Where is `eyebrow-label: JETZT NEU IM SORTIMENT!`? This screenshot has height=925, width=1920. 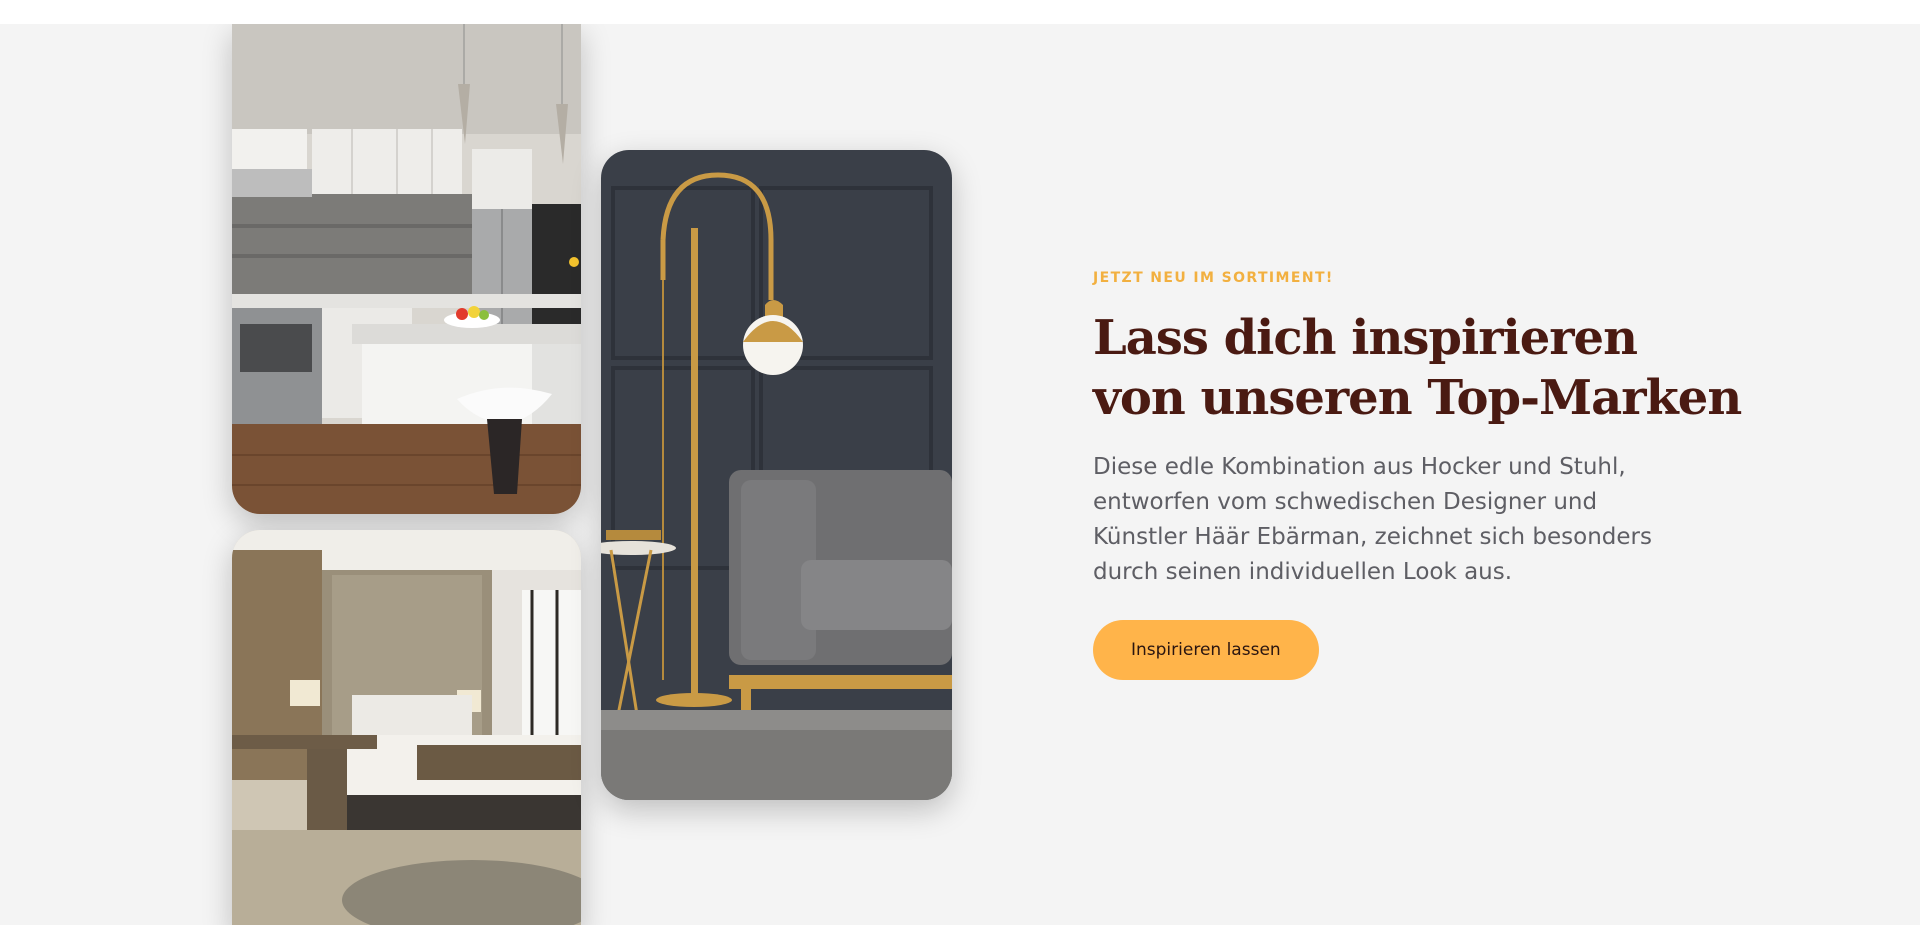 eyebrow-label: JETZT NEU IM SORTIMENT! is located at coordinates (1213, 278).